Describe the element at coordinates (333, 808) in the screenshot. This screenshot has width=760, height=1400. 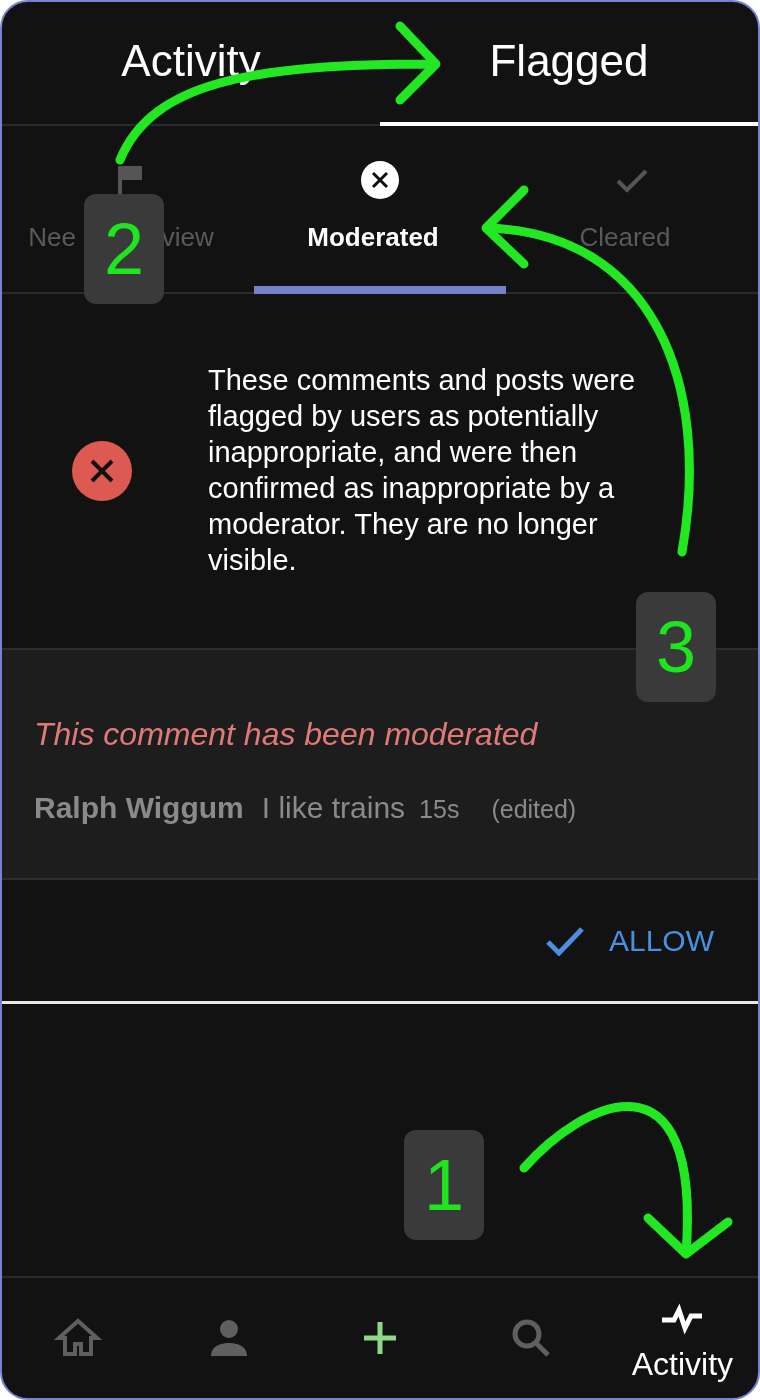
I see `comment-text: I like trains` at that location.